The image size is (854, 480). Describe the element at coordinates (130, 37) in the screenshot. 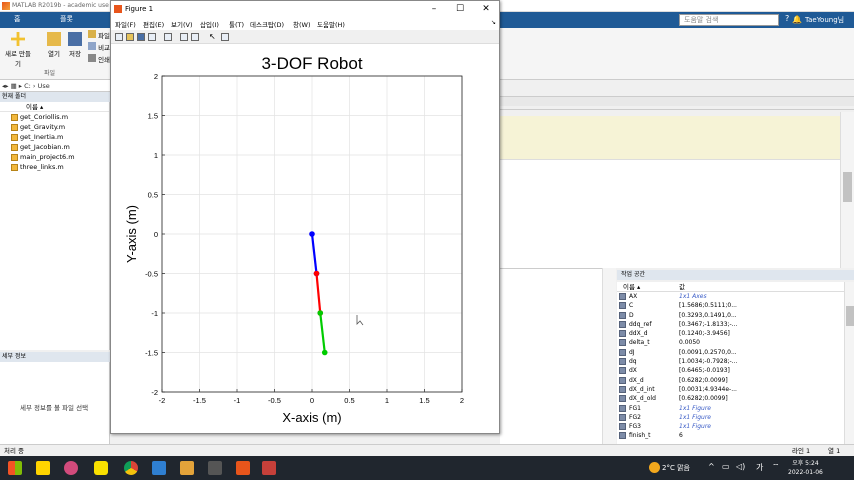

I see `open-file-icon` at that location.